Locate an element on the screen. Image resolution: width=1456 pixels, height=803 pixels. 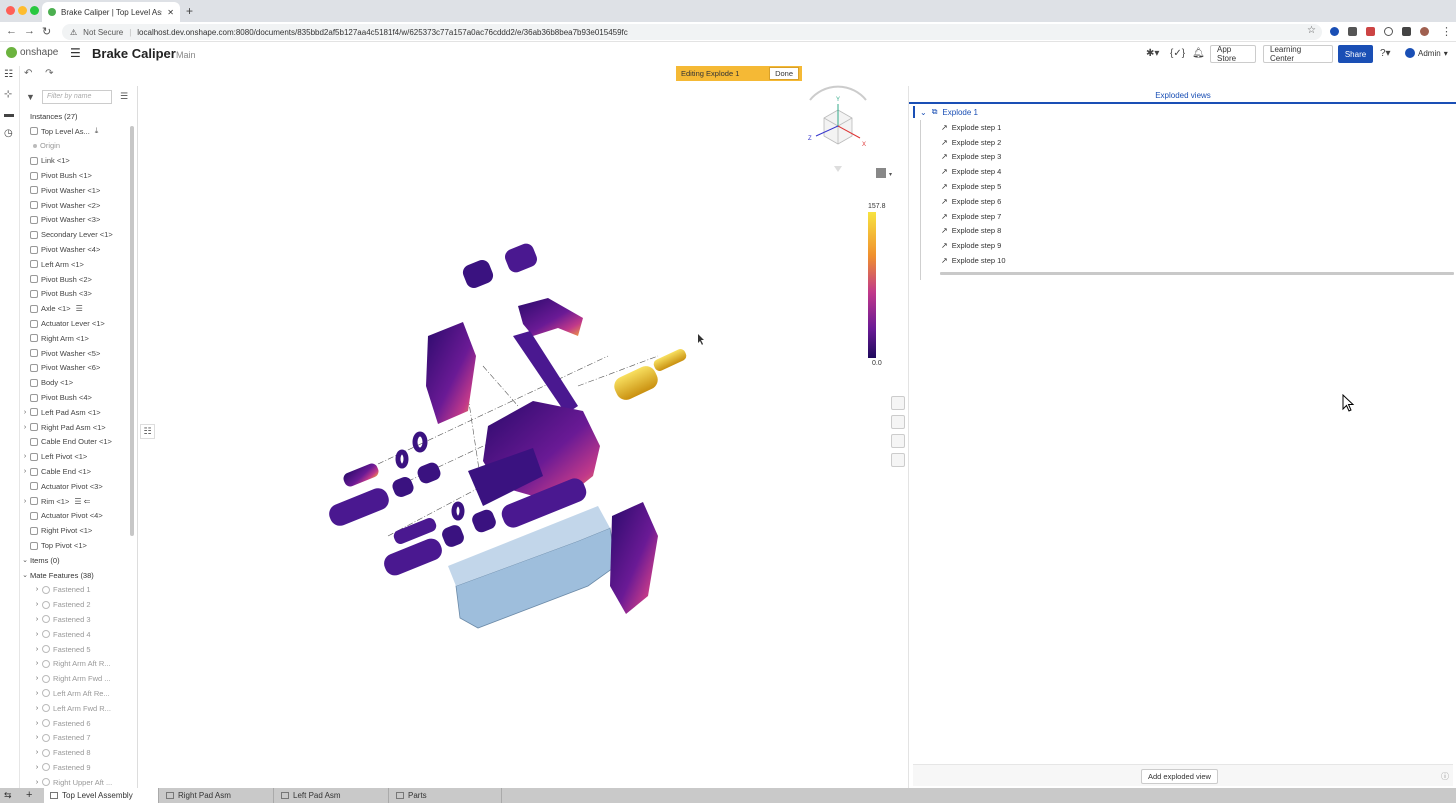
view-cube: Y X Z is located at coordinates (837, 128).